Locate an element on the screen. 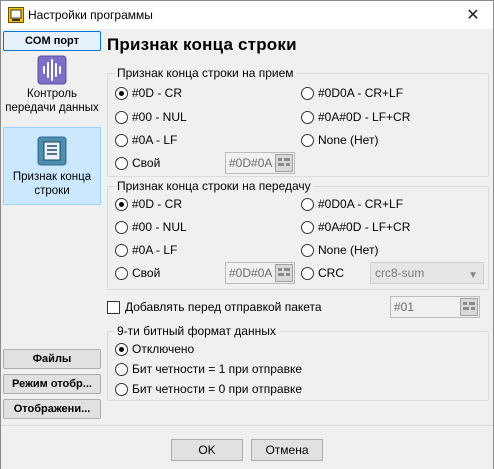 The width and height of the screenshot is (494, 469). page-title: Признак конца строки is located at coordinates (202, 44).